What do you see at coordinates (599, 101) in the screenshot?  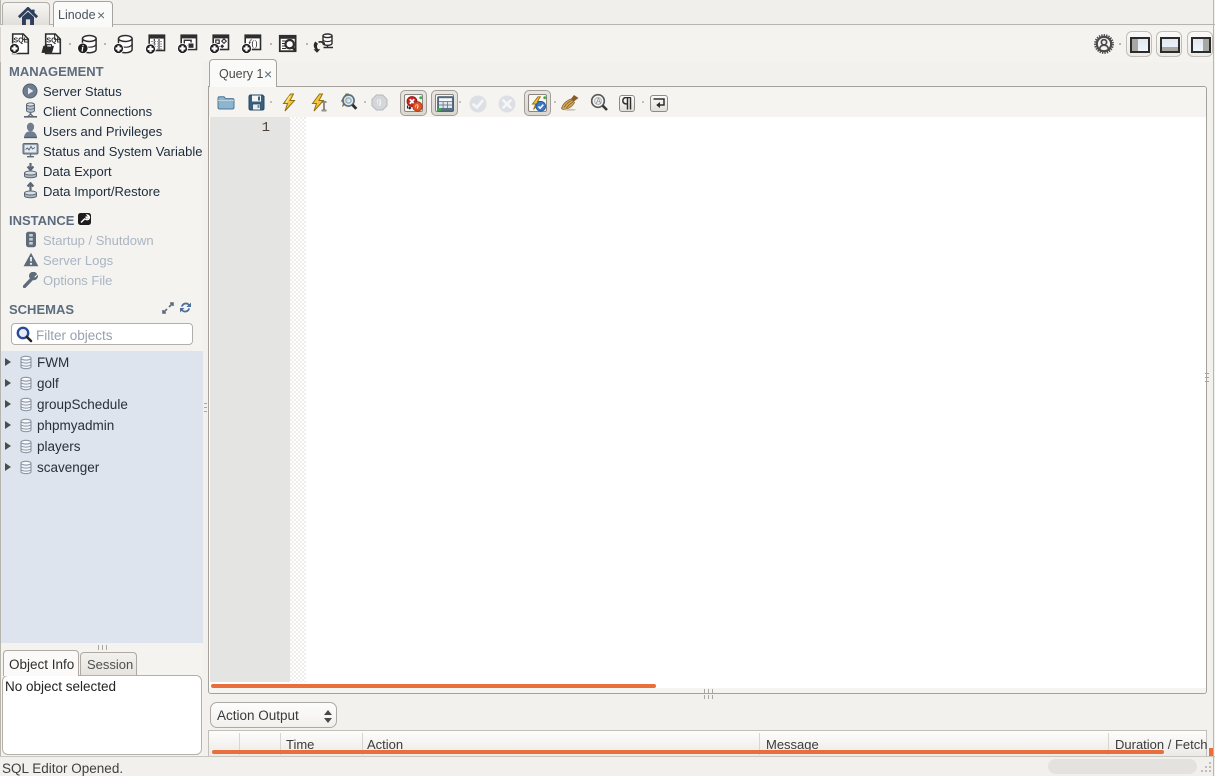 I see `svg-text: A` at bounding box center [599, 101].